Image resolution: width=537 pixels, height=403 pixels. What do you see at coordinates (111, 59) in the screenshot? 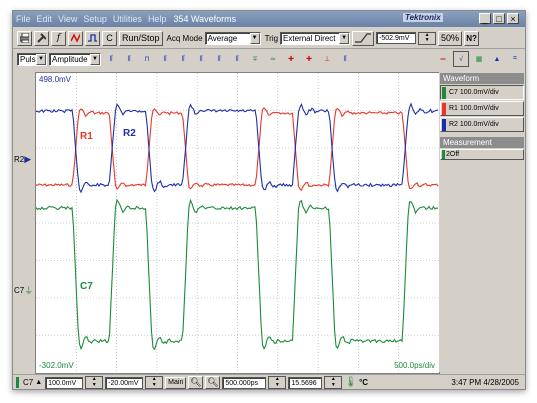
I see `pulse-width-icon: ſſ` at bounding box center [111, 59].